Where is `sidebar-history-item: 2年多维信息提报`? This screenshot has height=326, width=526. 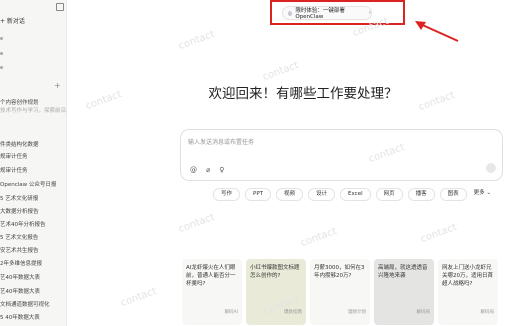
sidebar-history-item: 2年多维信息提报 is located at coordinates (21, 263).